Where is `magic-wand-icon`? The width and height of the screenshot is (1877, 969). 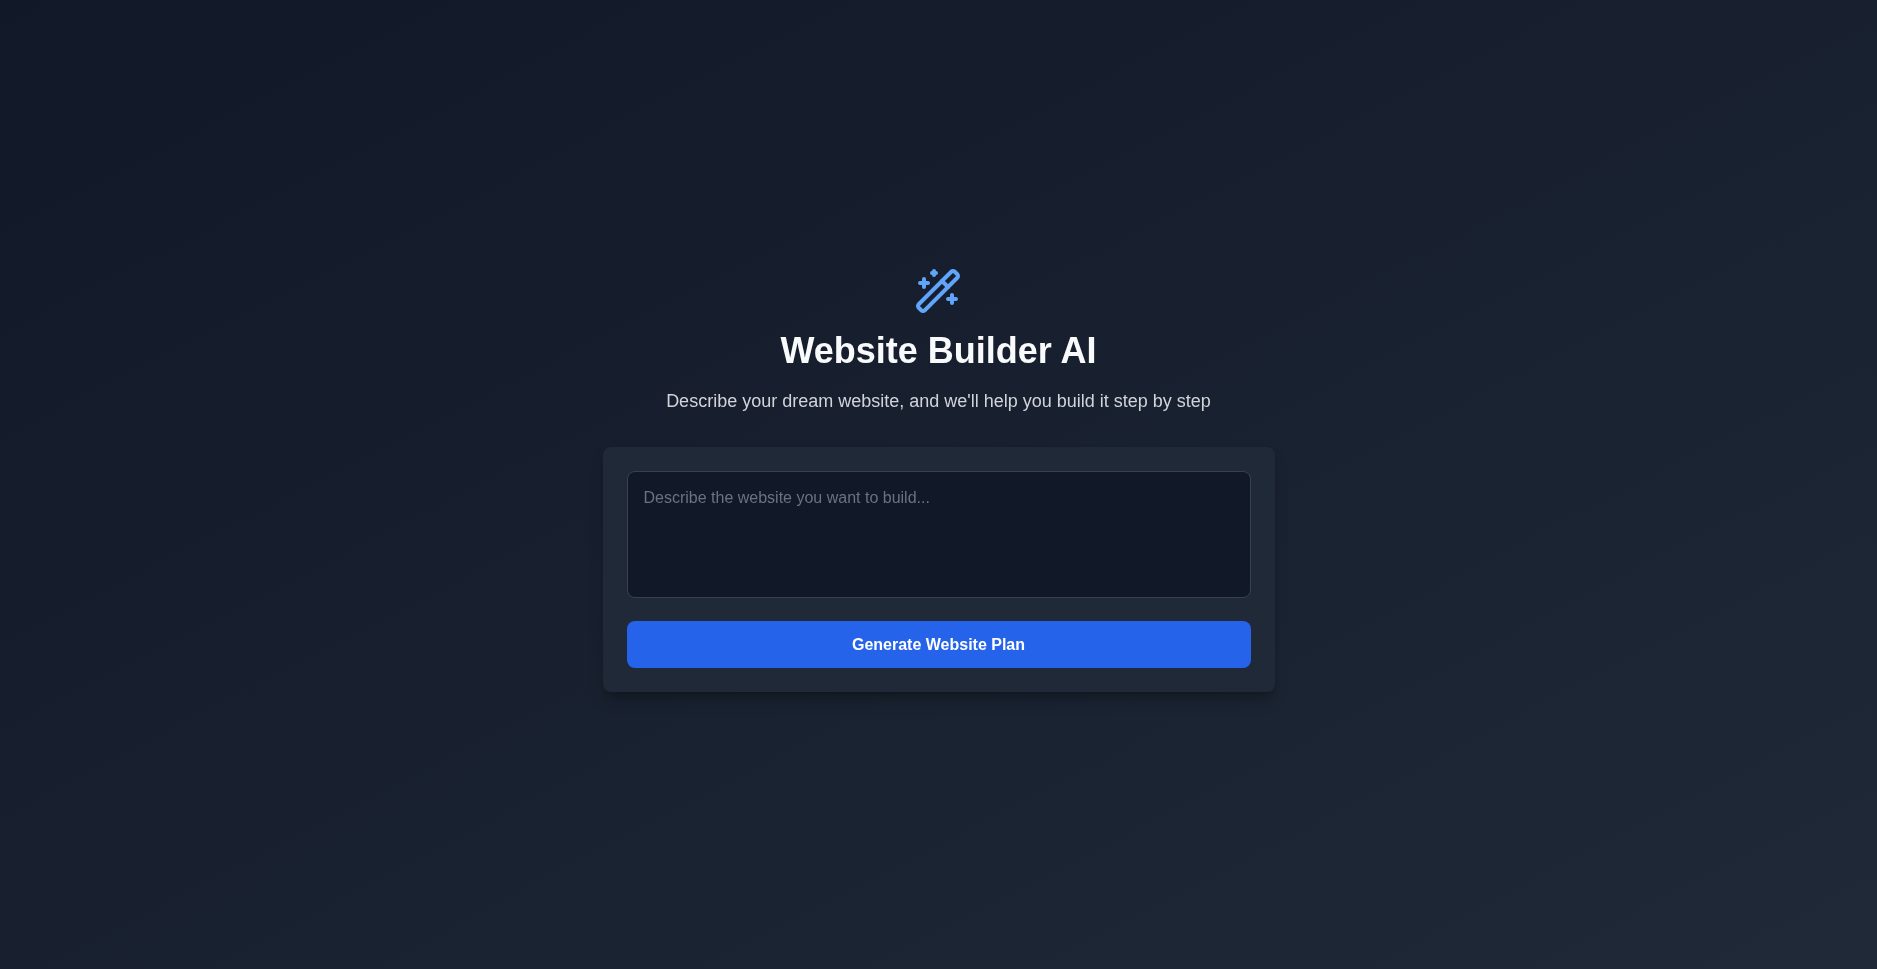 magic-wand-icon is located at coordinates (938, 291).